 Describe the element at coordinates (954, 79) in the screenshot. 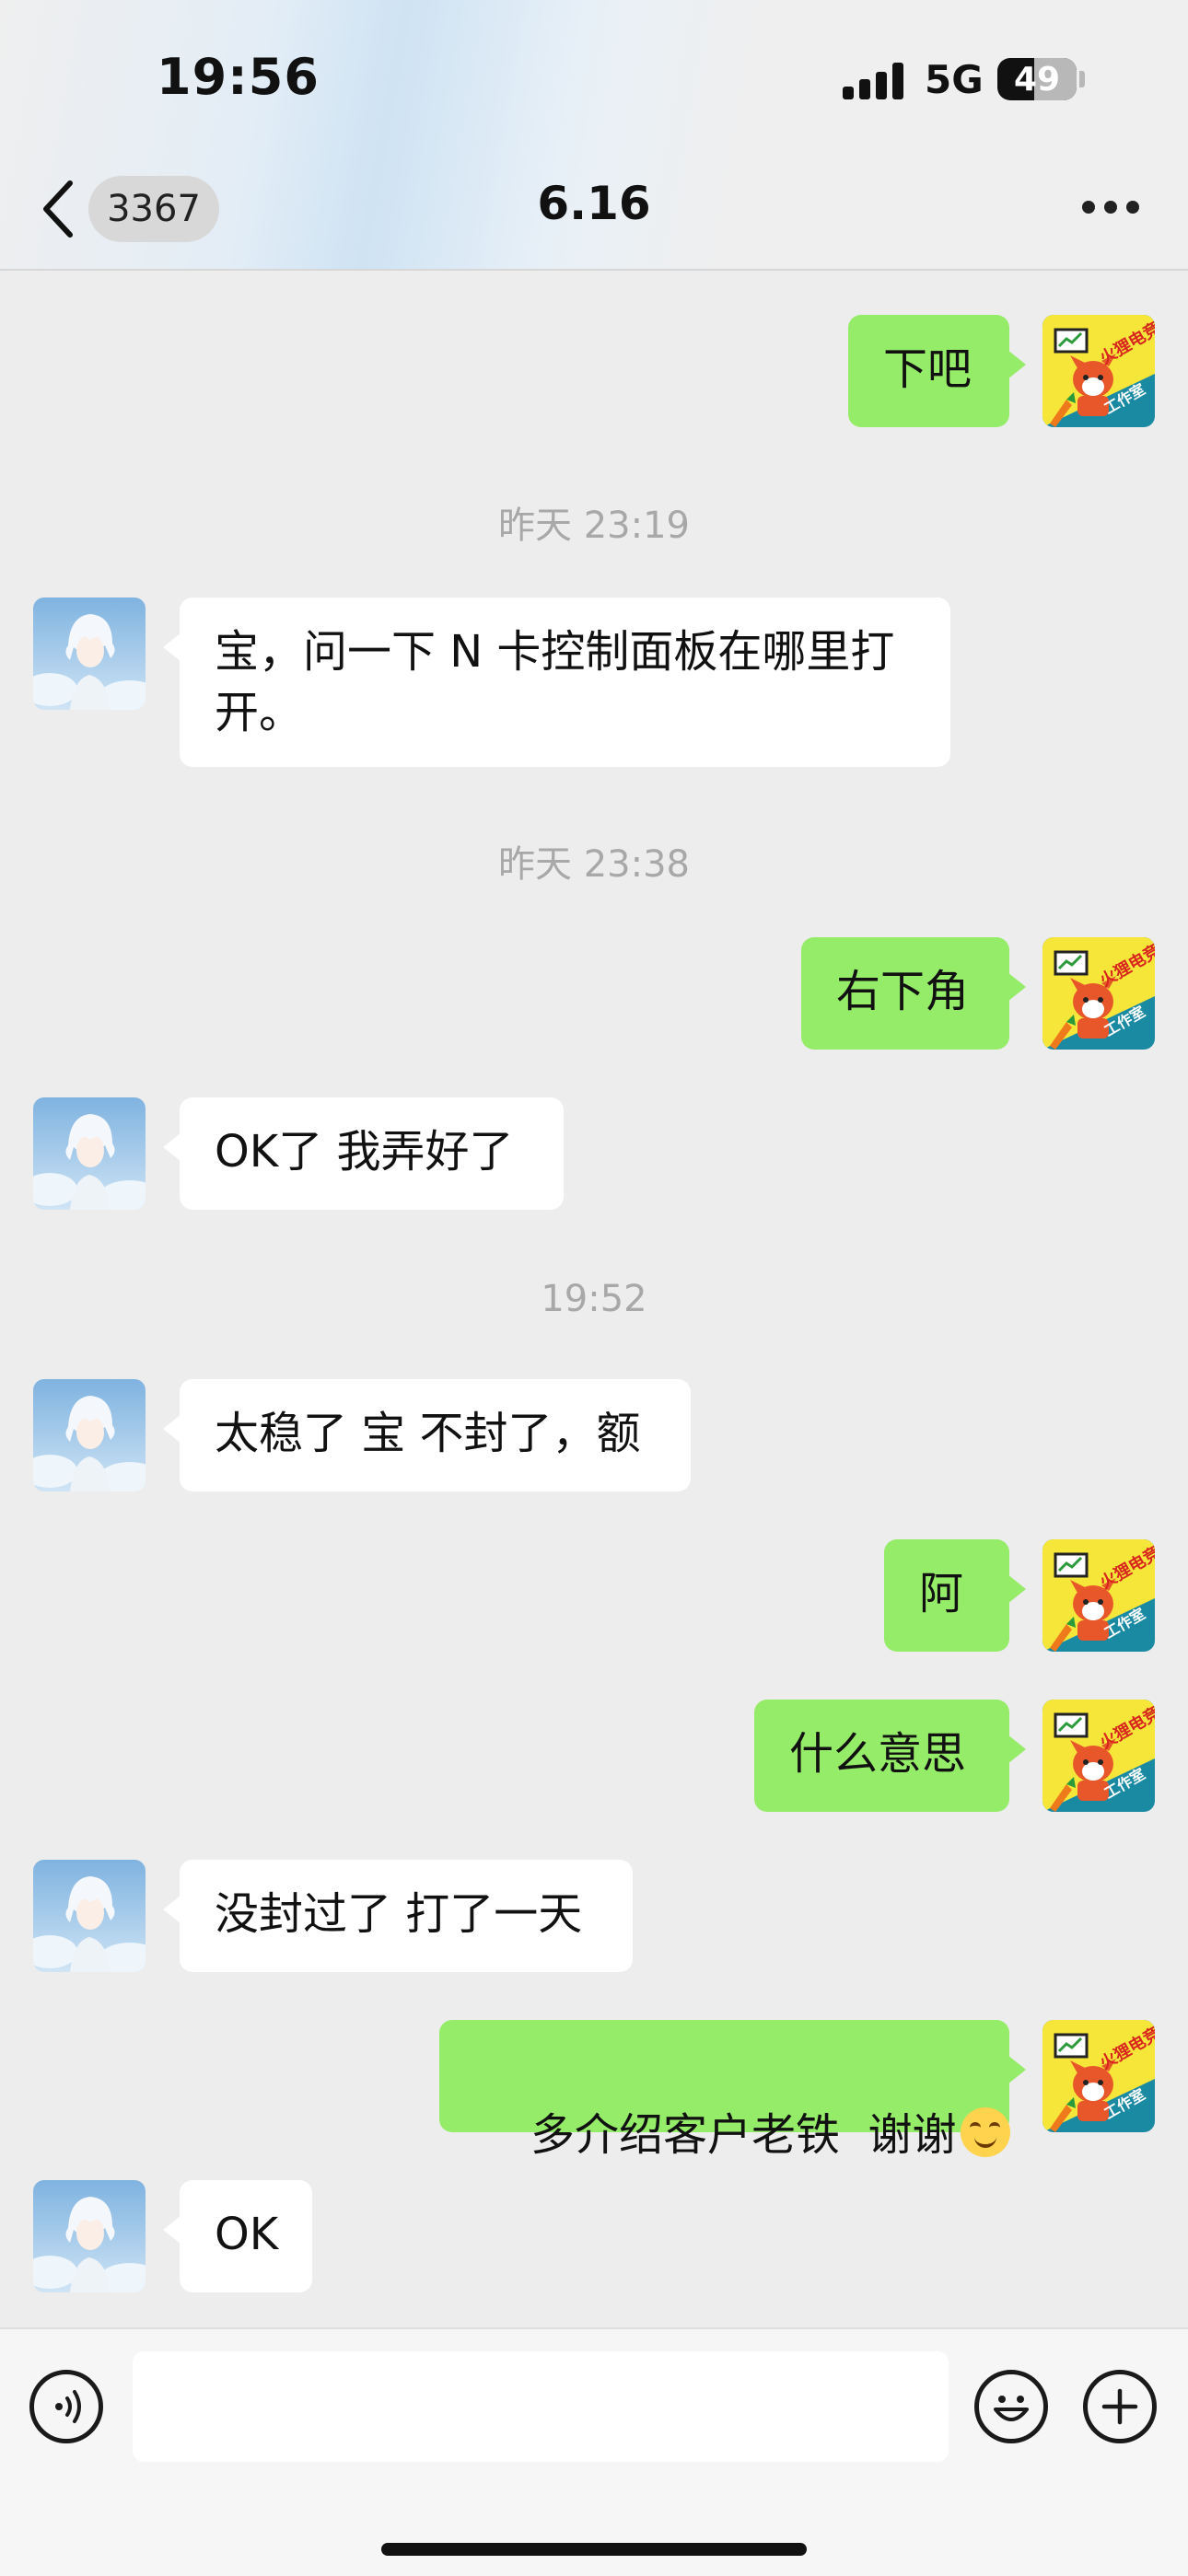

I see `network-type: 5G` at that location.